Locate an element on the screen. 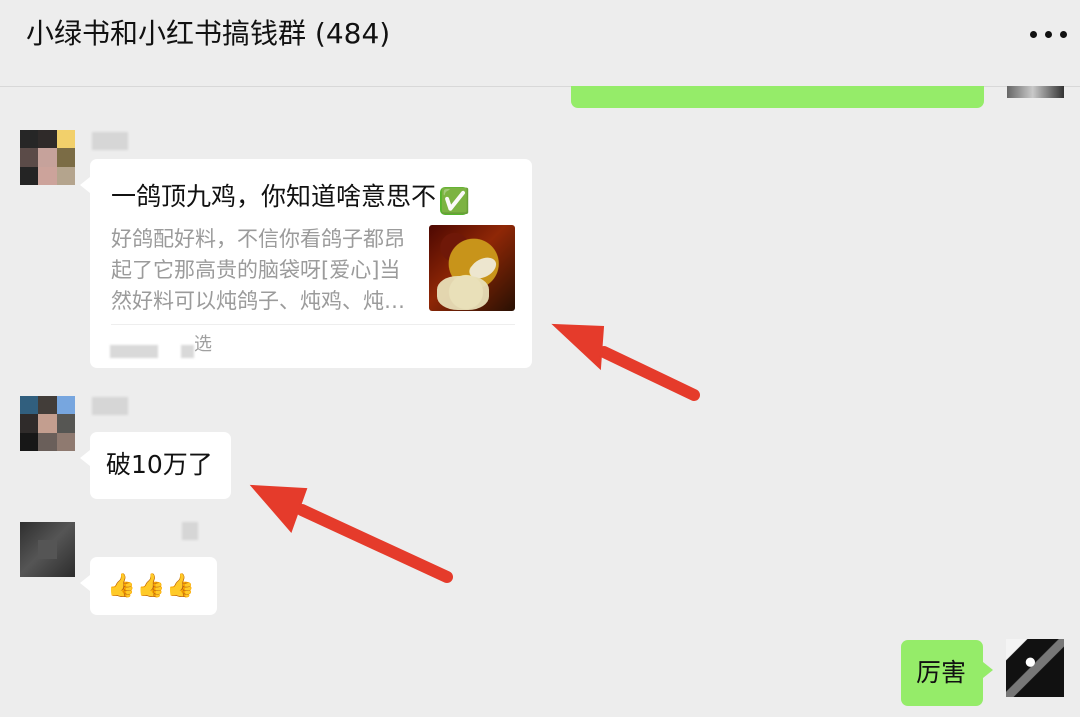  user-avatar is located at coordinates (1035, 668).